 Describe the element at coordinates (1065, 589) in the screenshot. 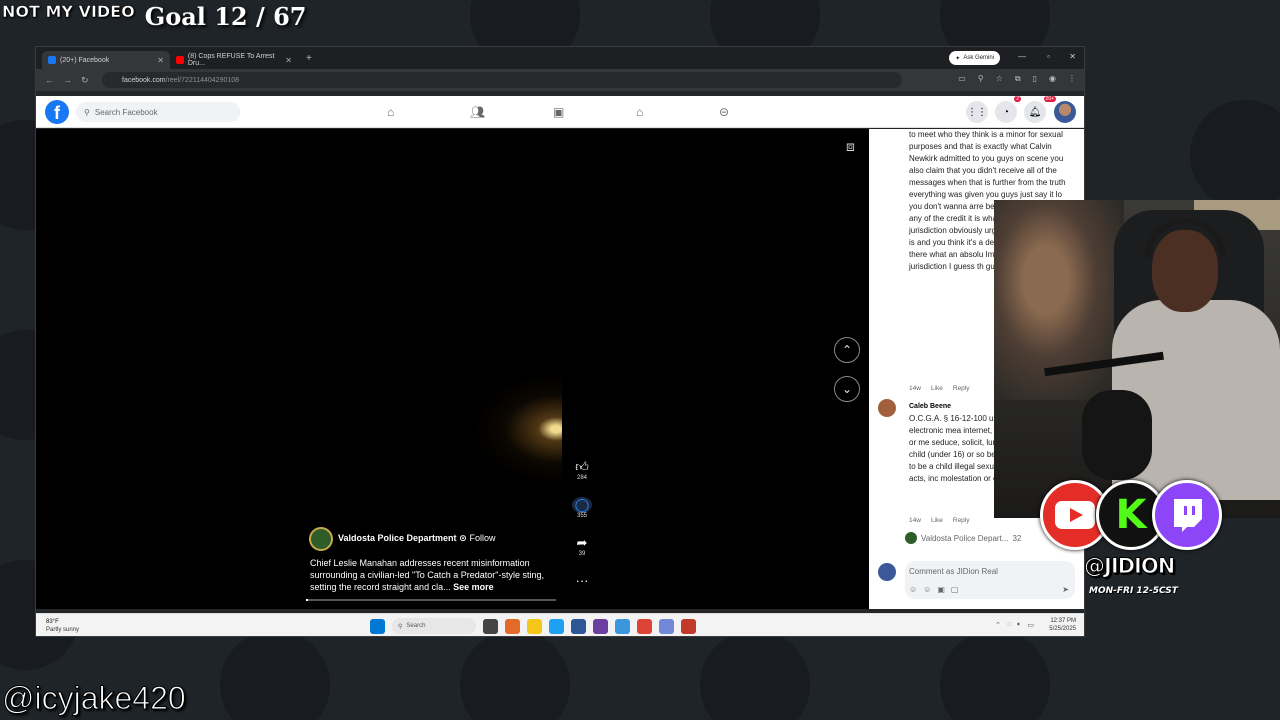

I see `send-icon: ➤` at that location.